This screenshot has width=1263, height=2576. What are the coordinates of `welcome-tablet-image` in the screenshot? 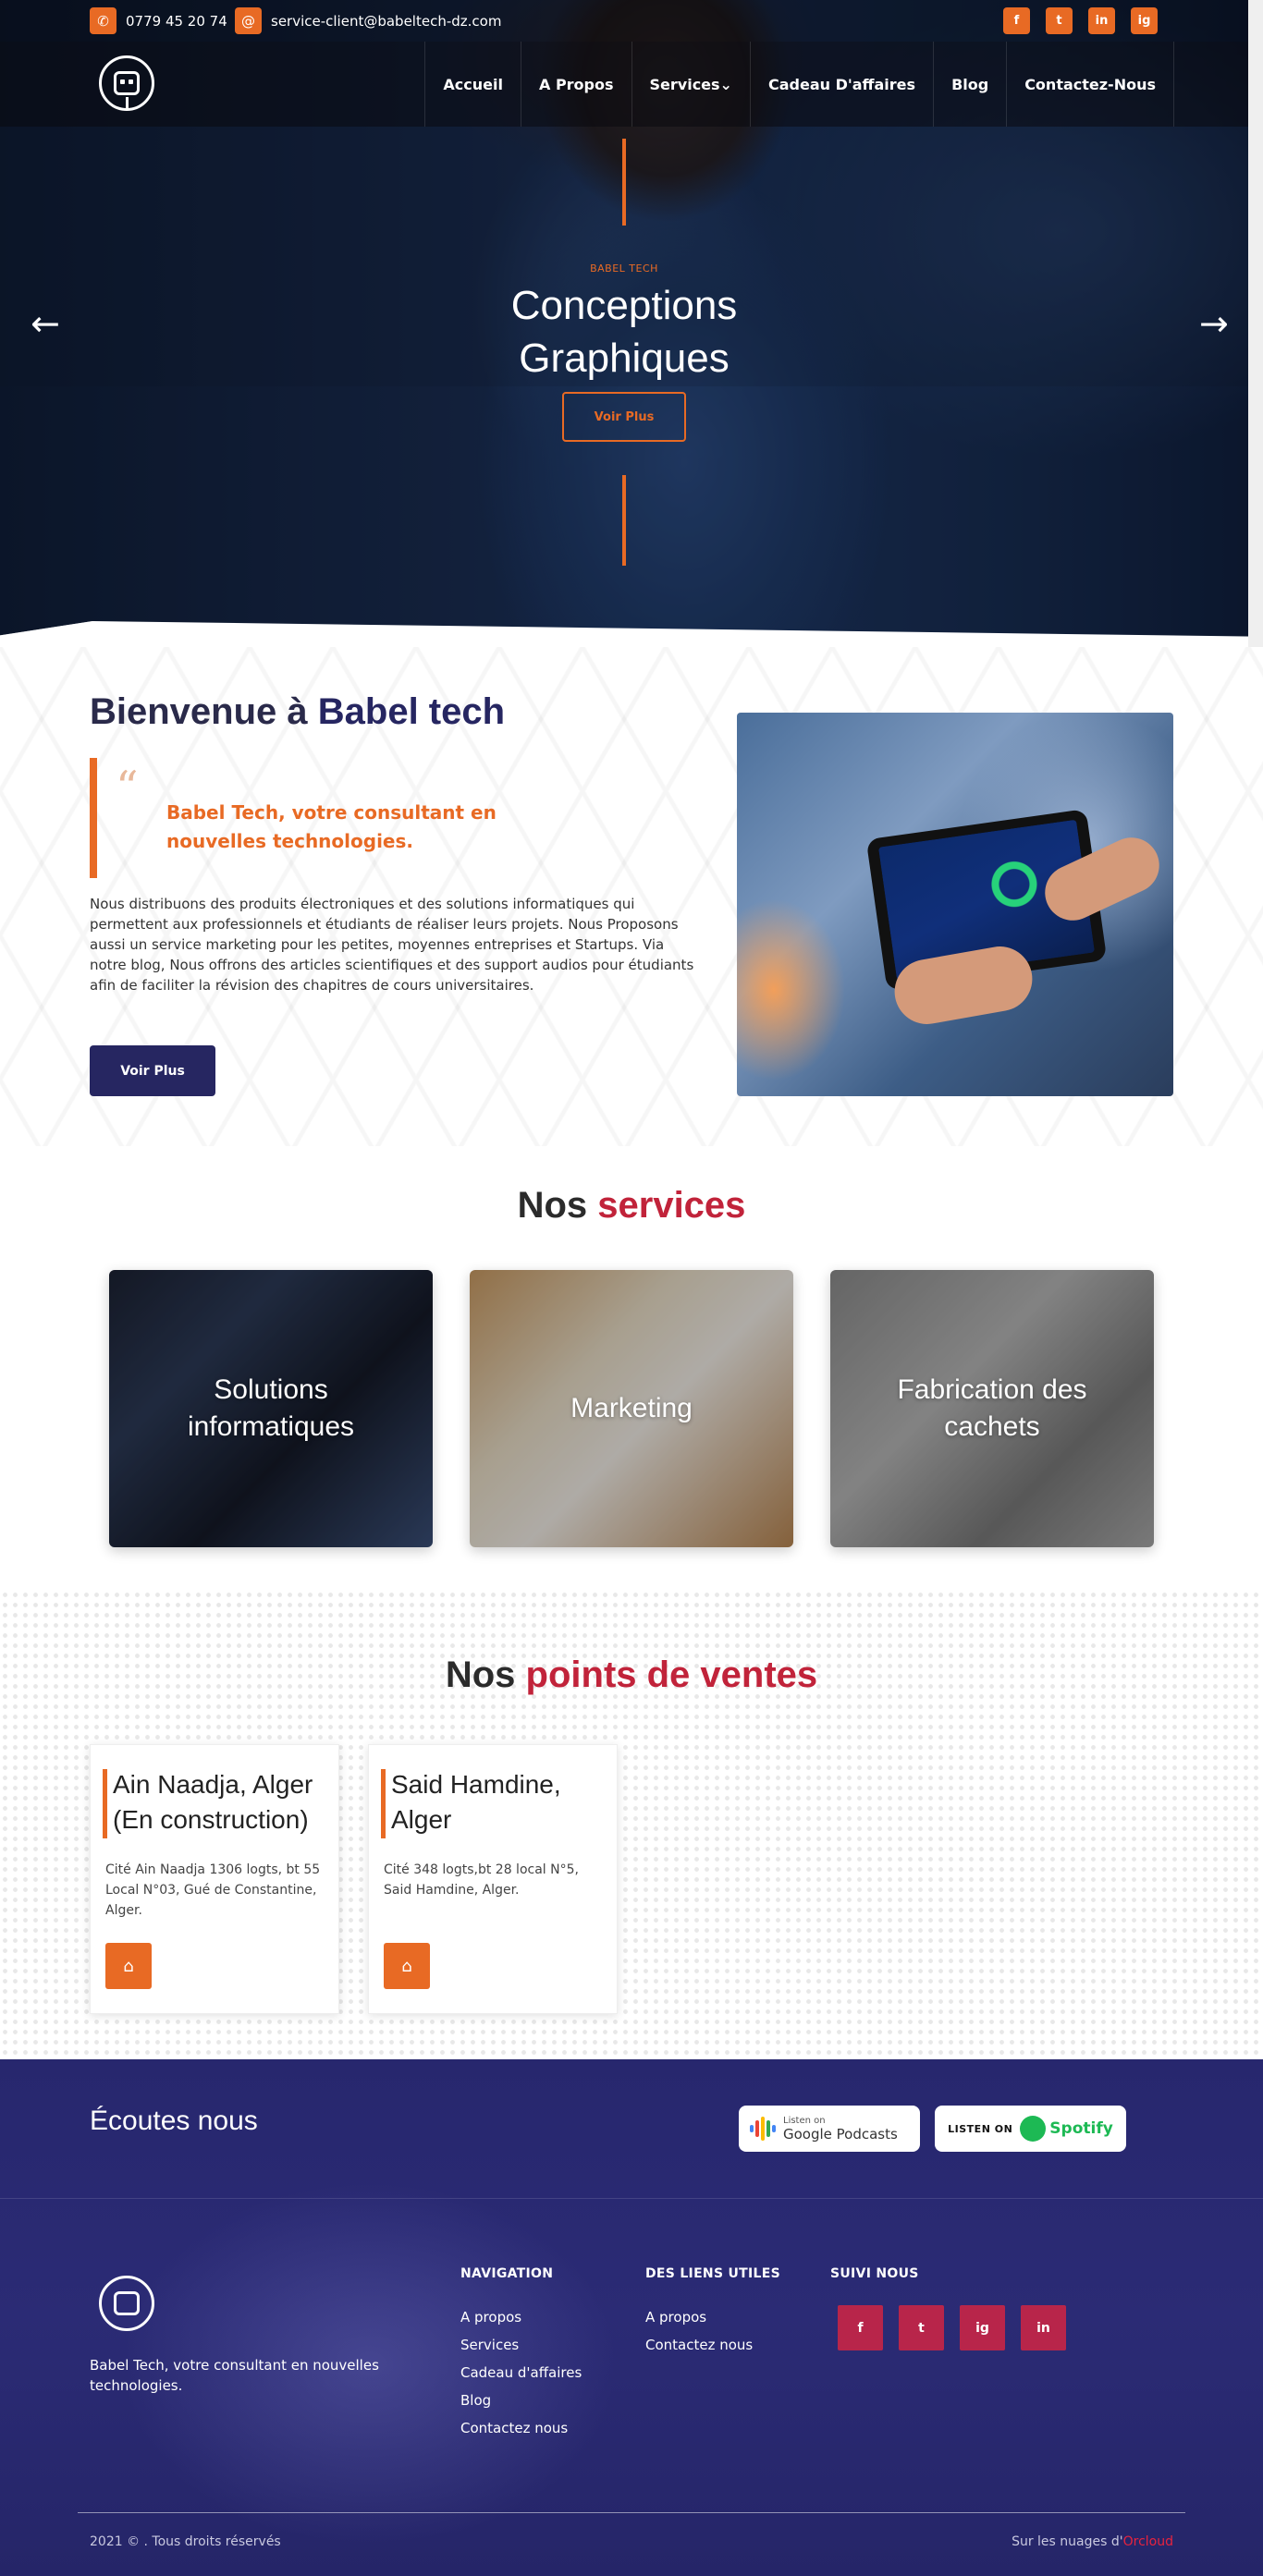 It's located at (955, 904).